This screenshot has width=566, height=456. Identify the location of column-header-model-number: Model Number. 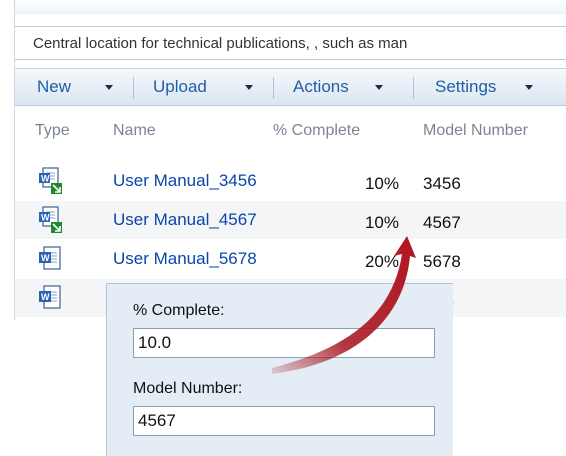
(475, 131).